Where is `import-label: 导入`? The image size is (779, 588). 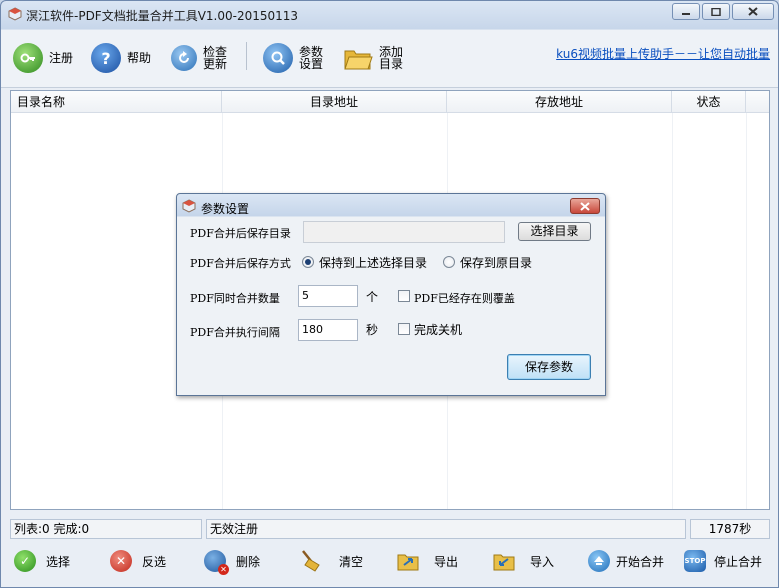 import-label: 导入 is located at coordinates (542, 561).